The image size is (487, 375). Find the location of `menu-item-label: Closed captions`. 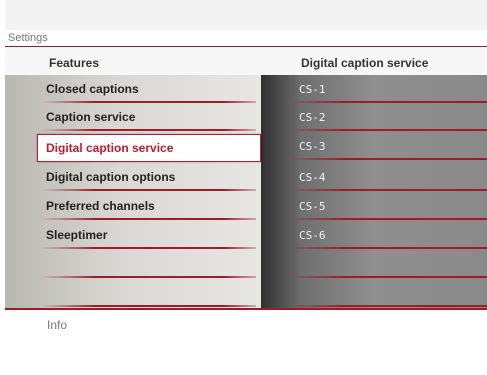

menu-item-label: Closed captions is located at coordinates (92, 89).